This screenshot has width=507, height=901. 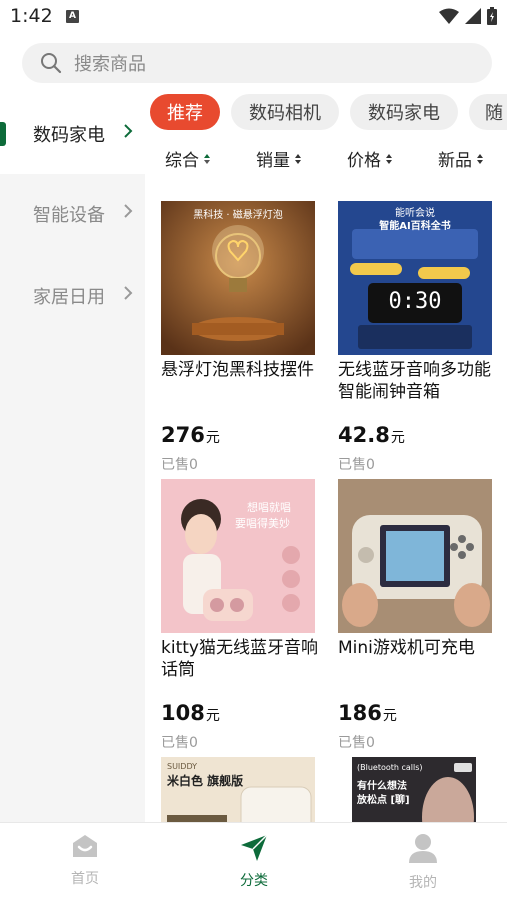 I want to click on product-image-caption: 有什么想法, so click(x=382, y=786).